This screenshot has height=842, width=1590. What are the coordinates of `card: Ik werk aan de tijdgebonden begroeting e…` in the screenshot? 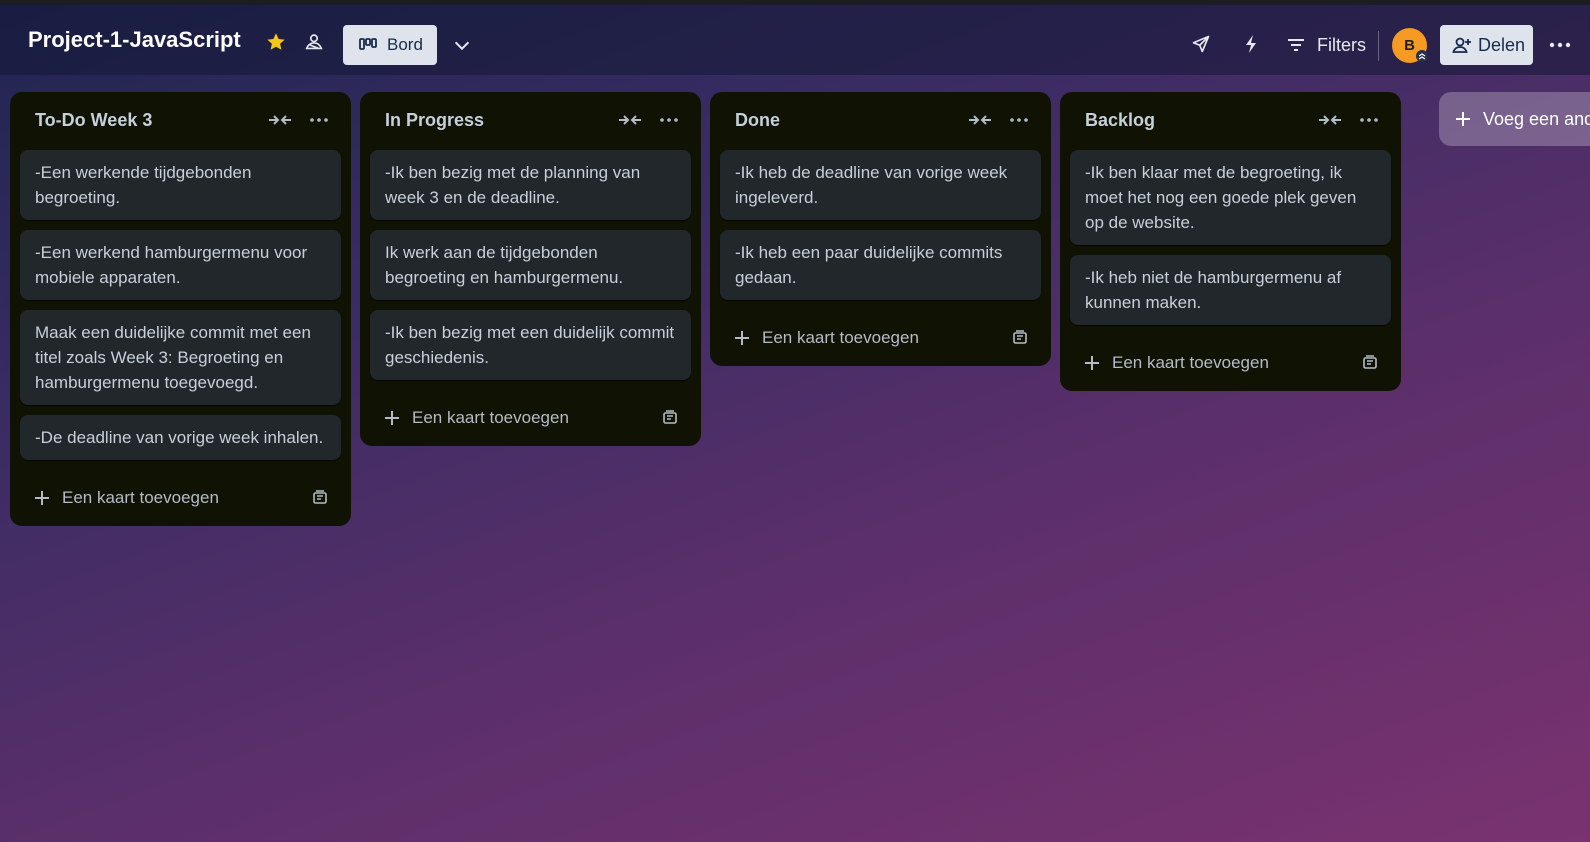 It's located at (530, 265).